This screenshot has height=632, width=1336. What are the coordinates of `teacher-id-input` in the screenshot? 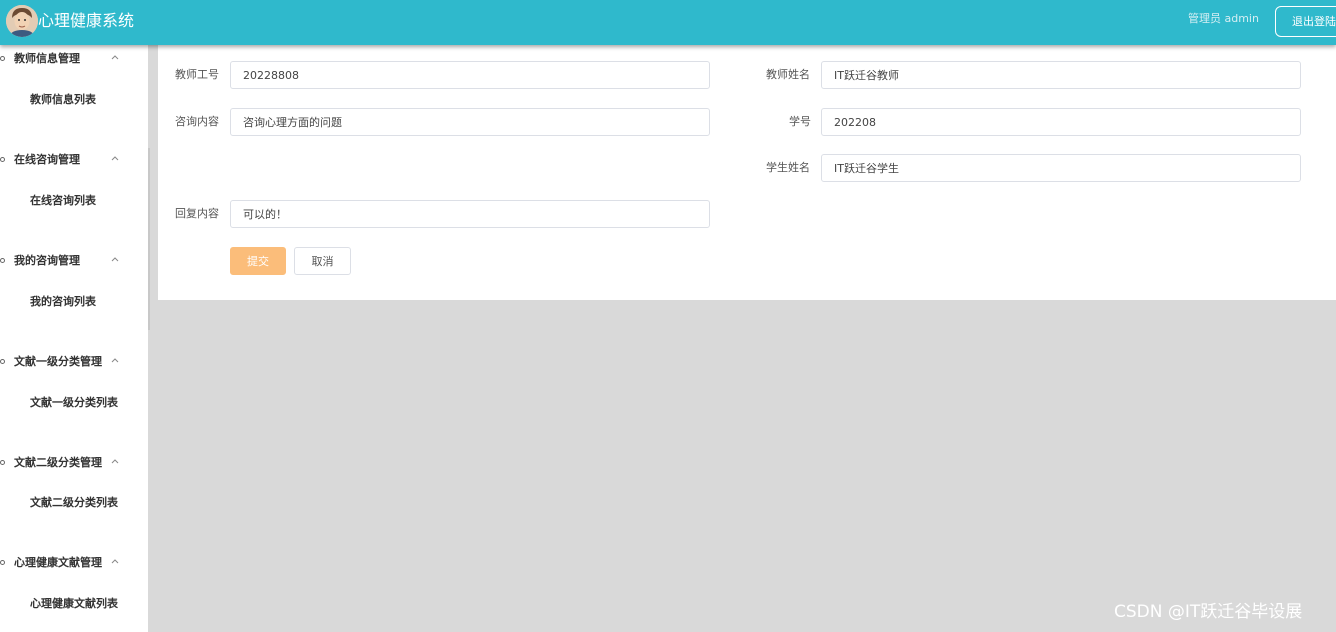 It's located at (470, 75).